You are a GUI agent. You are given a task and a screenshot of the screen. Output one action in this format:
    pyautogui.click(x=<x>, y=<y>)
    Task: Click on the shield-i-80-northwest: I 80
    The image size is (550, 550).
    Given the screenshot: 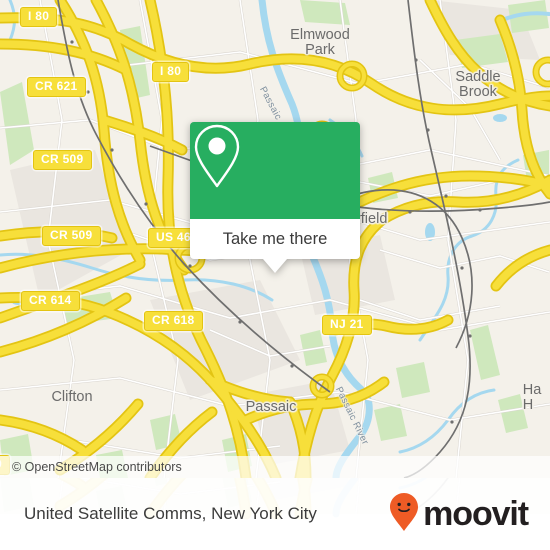 What is the action you would take?
    pyautogui.click(x=39, y=17)
    